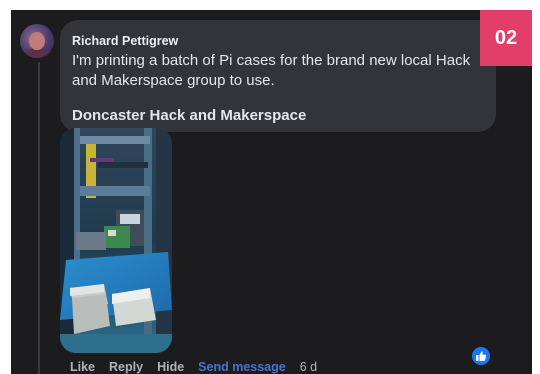  I want to click on comment-actions: Like Reply Hide Send message 6 d, so click(193, 367).